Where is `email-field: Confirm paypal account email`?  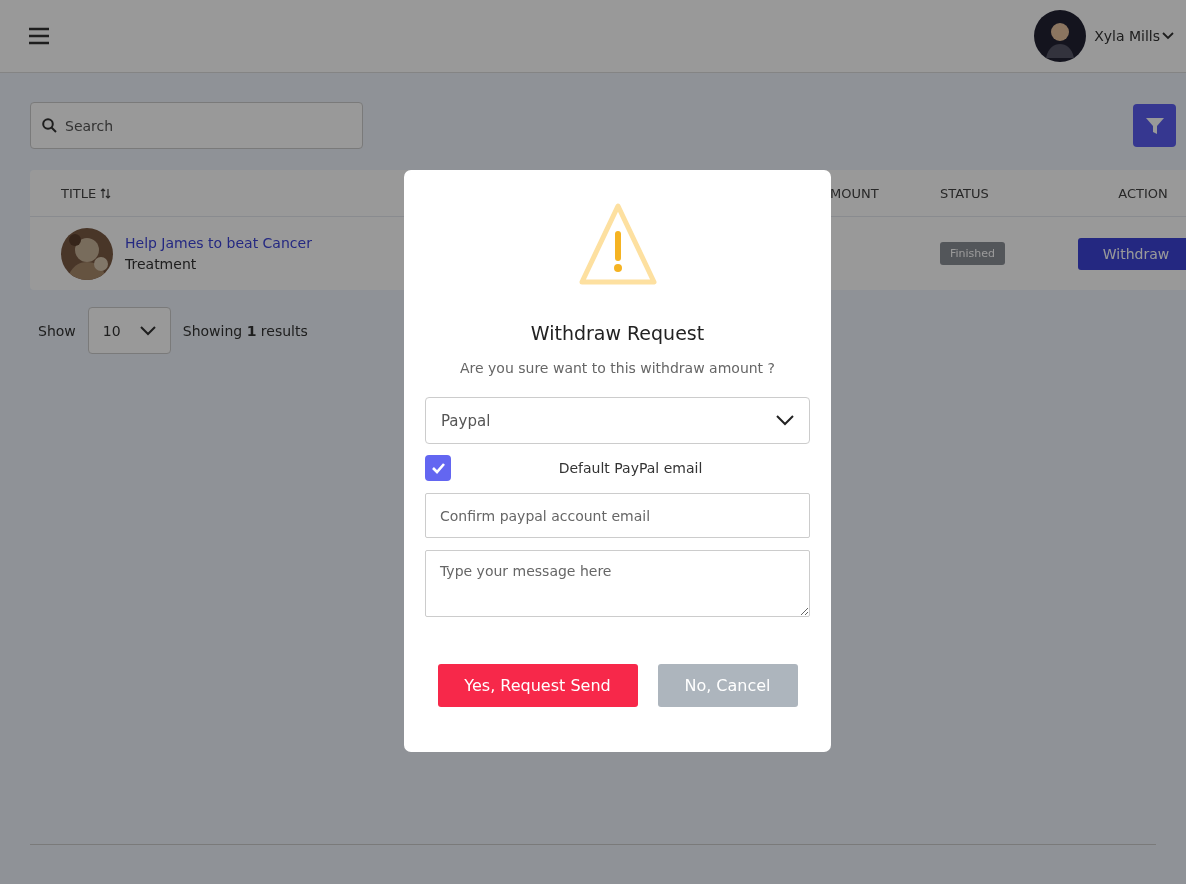 email-field: Confirm paypal account email is located at coordinates (617, 515).